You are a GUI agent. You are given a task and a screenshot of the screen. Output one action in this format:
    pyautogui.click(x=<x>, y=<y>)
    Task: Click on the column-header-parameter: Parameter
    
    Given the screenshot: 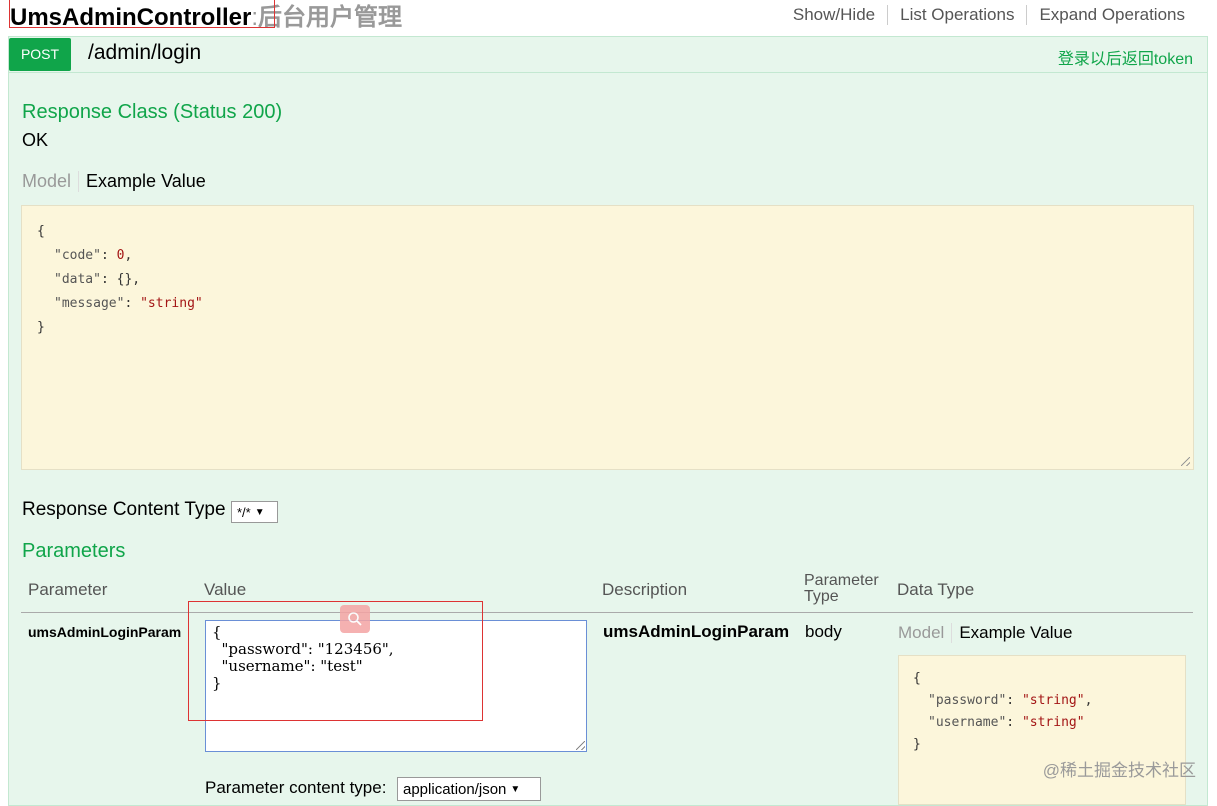 What is the action you would take?
    pyautogui.click(x=68, y=589)
    